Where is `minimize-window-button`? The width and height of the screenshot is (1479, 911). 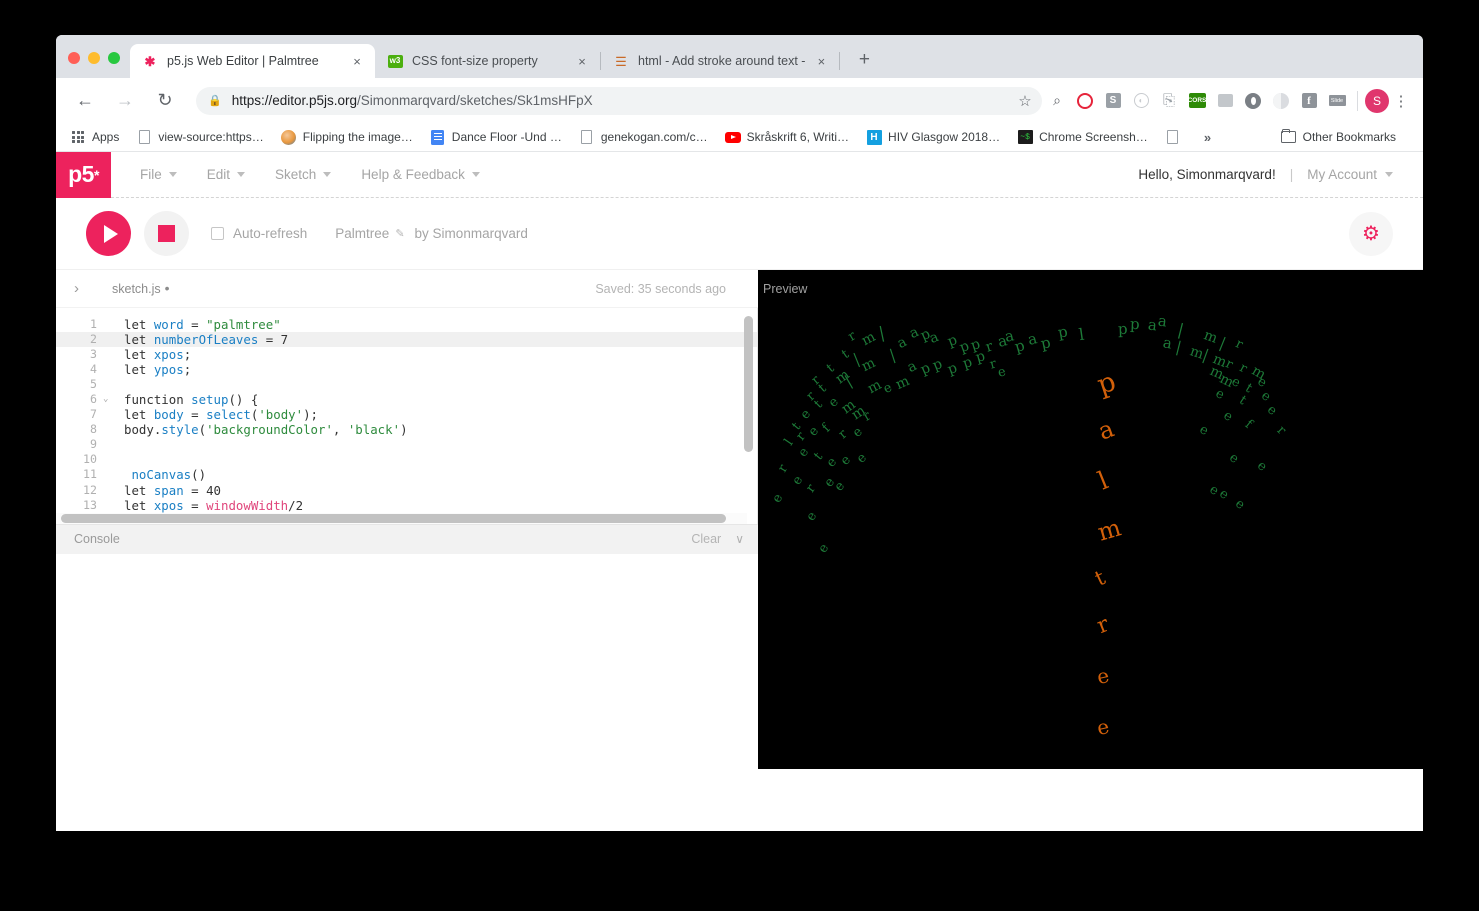
minimize-window-button is located at coordinates (94, 58).